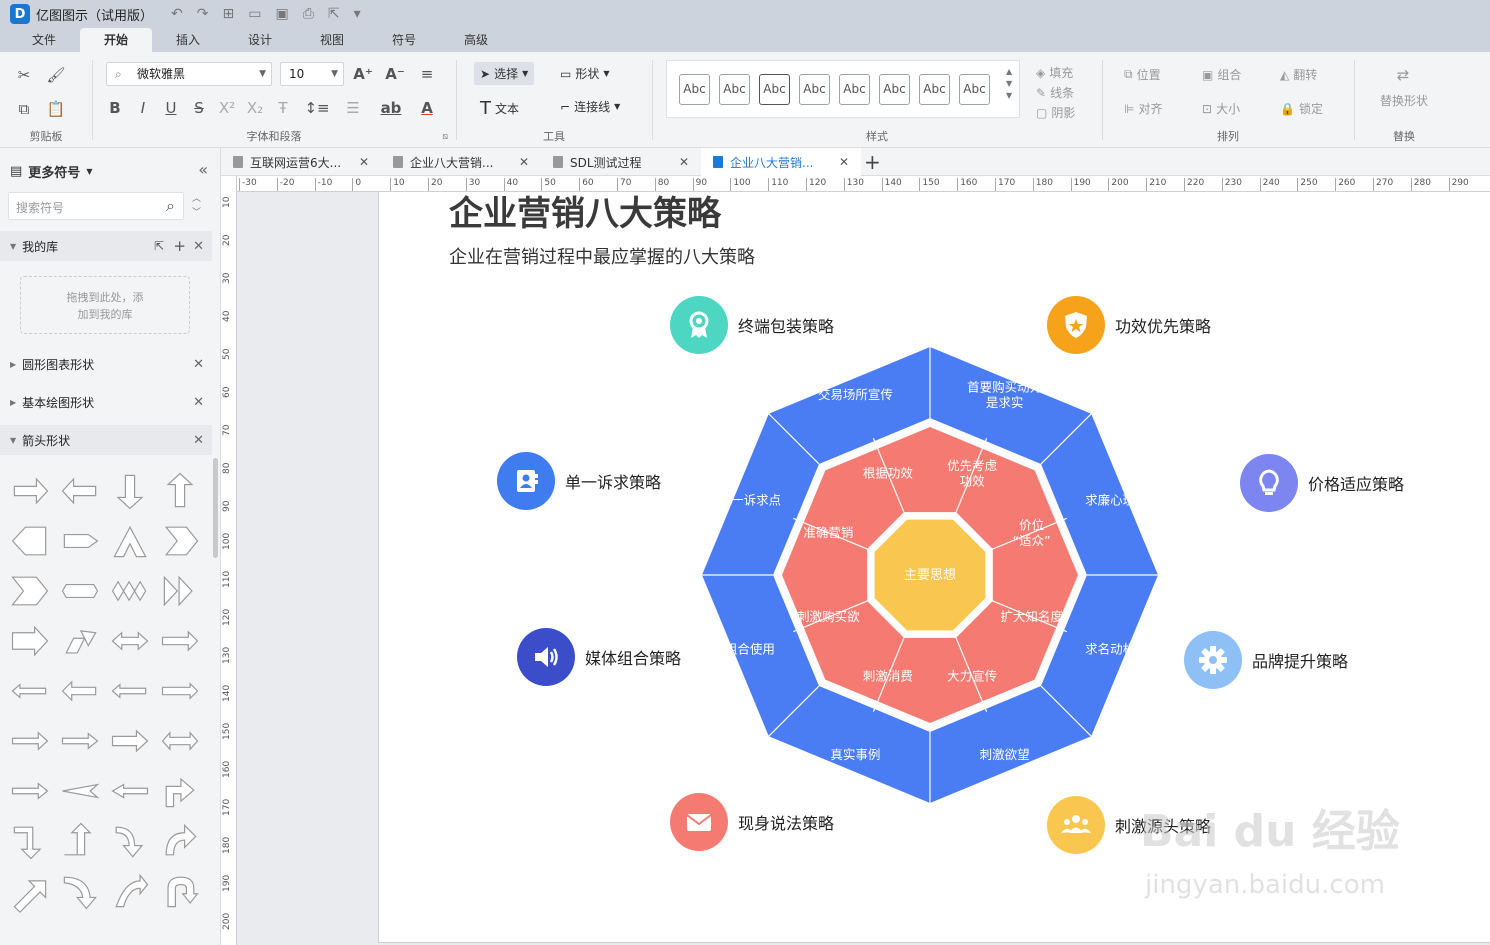 The width and height of the screenshot is (1490, 945). I want to click on doc-tab-2: 企业八大营销... ✕, so click(461, 162).